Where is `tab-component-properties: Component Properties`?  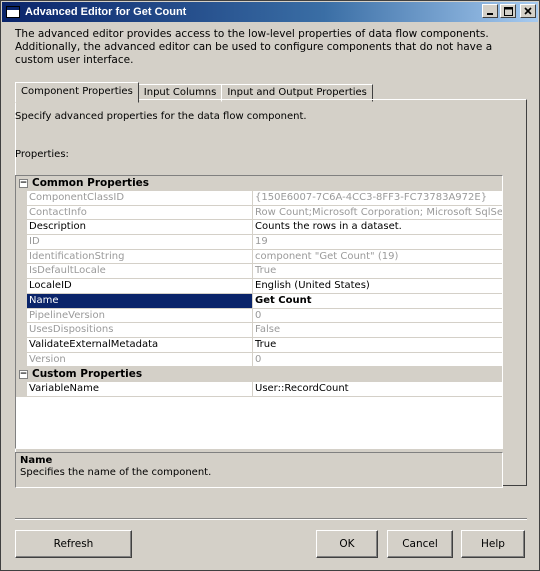
tab-component-properties: Component Properties is located at coordinates (77, 92).